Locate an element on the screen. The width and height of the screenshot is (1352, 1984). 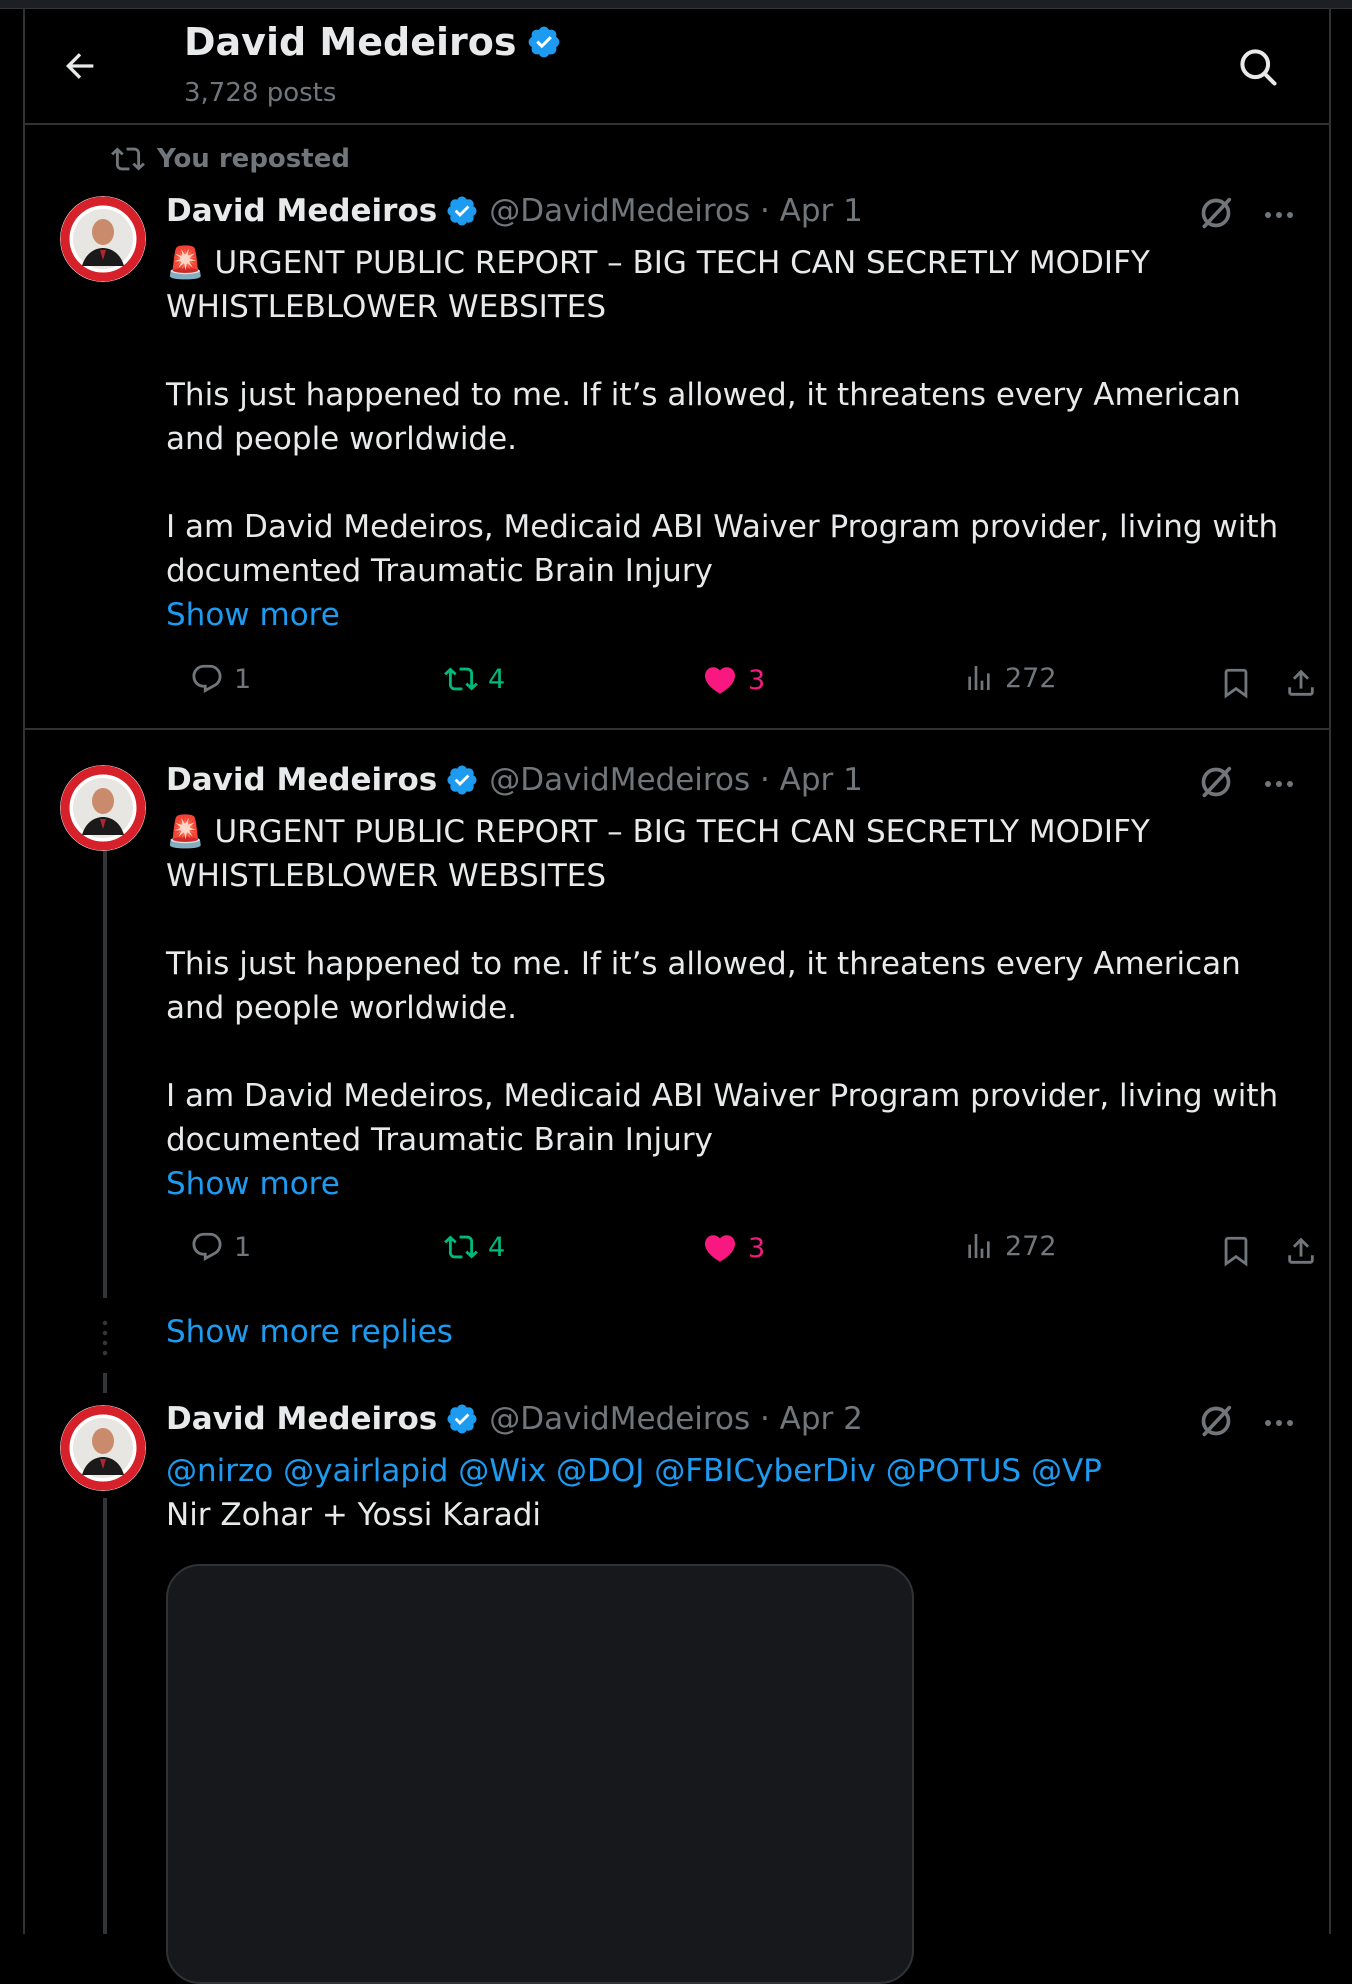
back-arrow-icon is located at coordinates (80, 66).